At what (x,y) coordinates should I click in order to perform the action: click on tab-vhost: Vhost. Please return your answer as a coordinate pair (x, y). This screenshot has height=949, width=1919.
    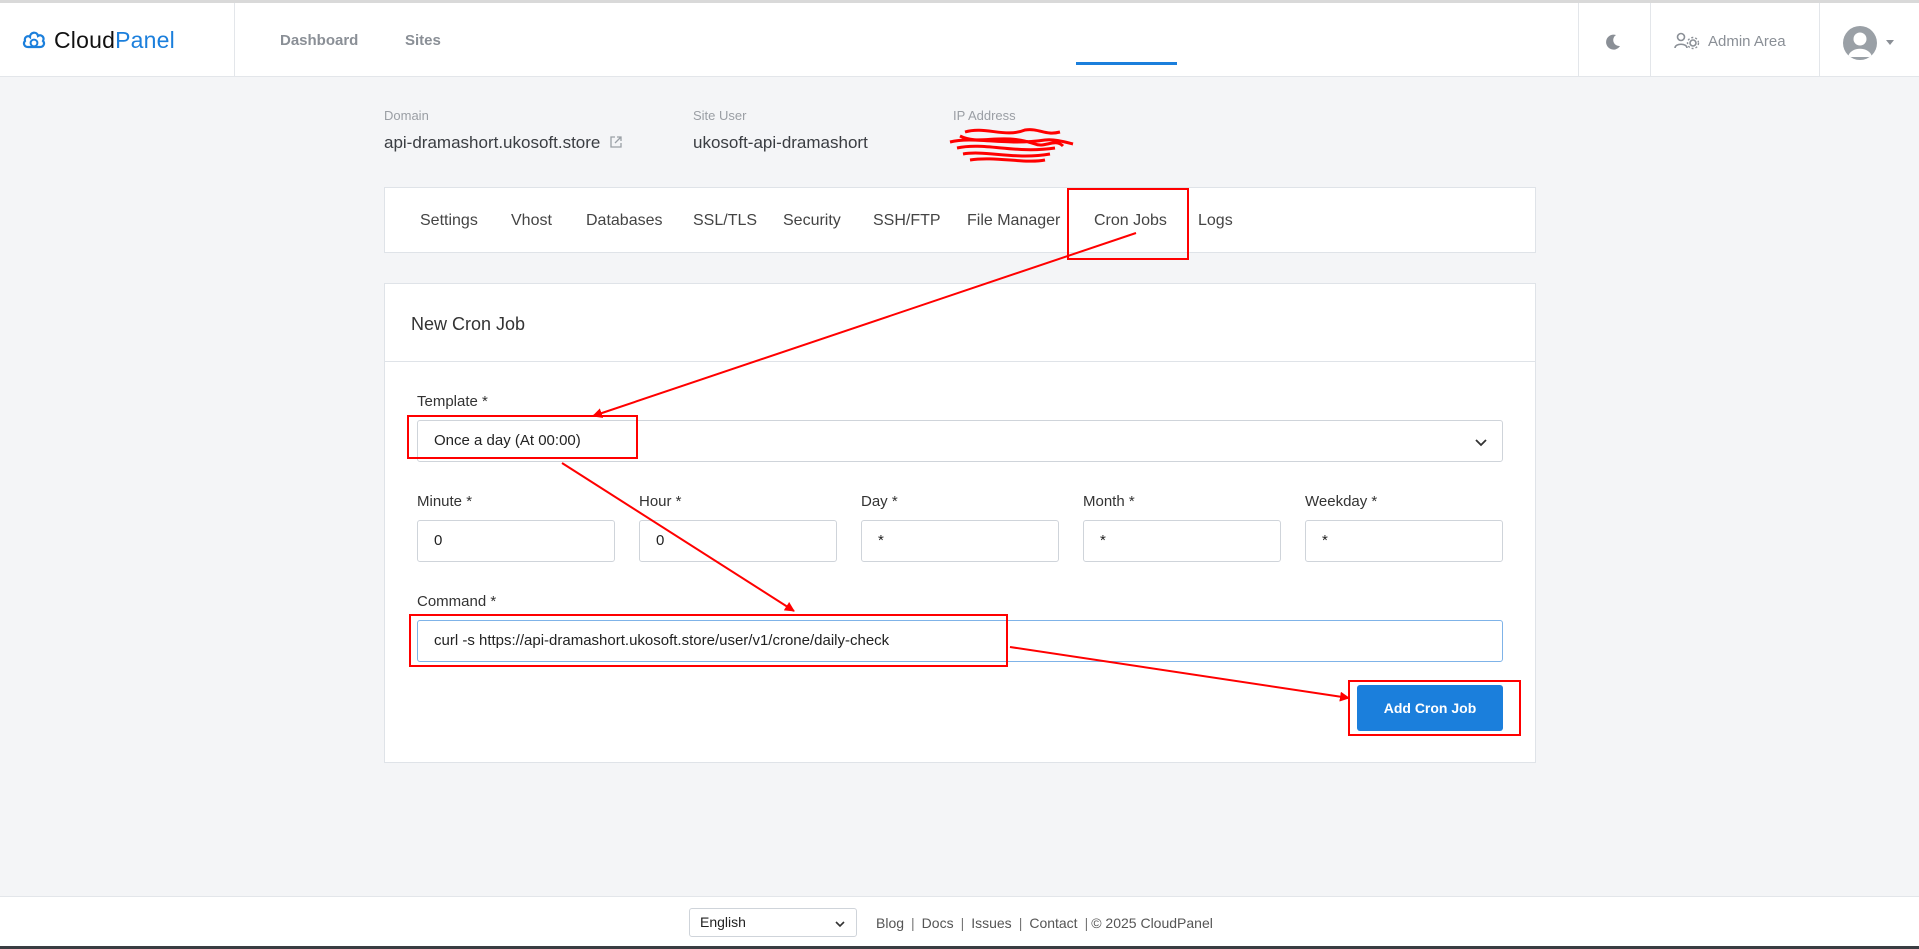
    Looking at the image, I should click on (531, 221).